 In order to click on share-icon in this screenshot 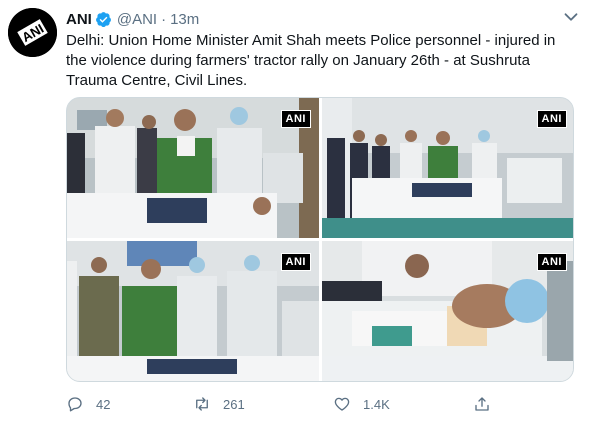, I will do `click(482, 404)`.